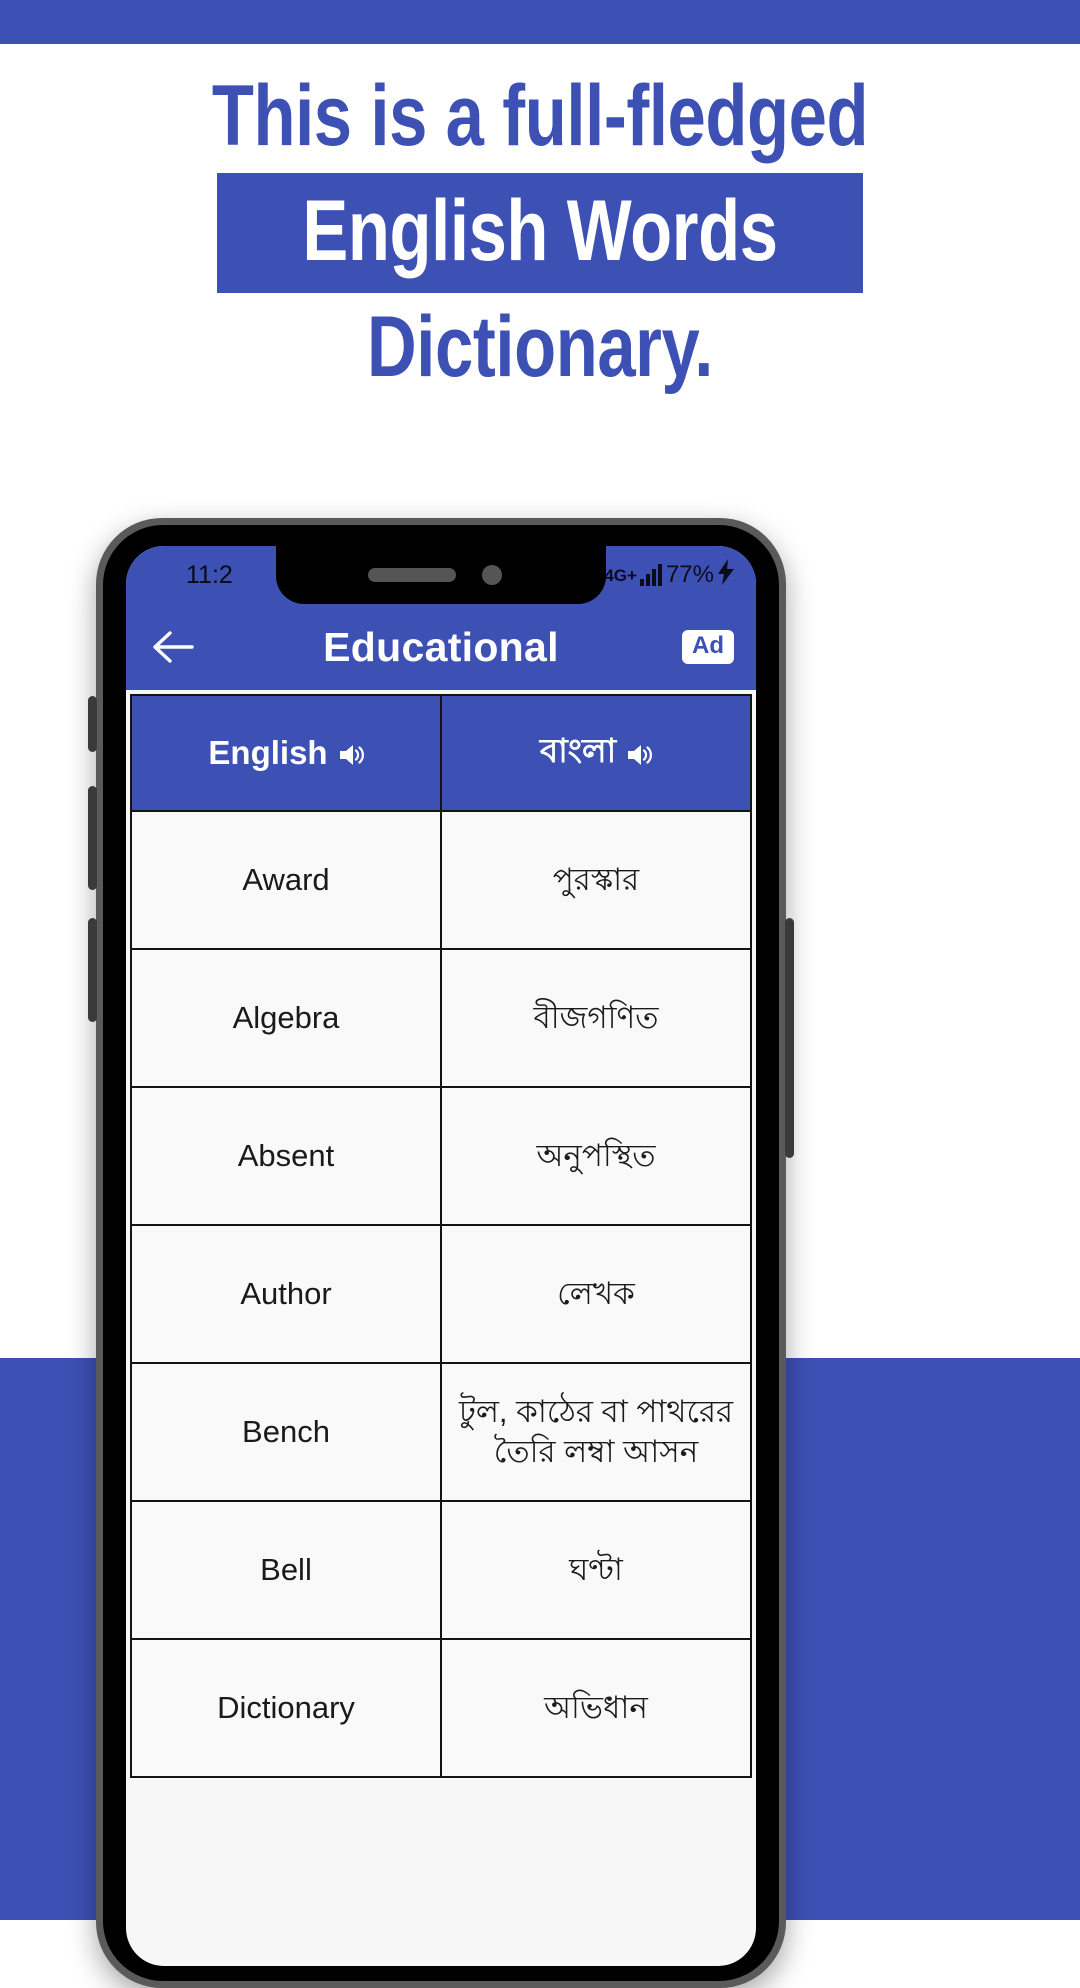  Describe the element at coordinates (209, 574) in the screenshot. I see `status-time: 11:2` at that location.